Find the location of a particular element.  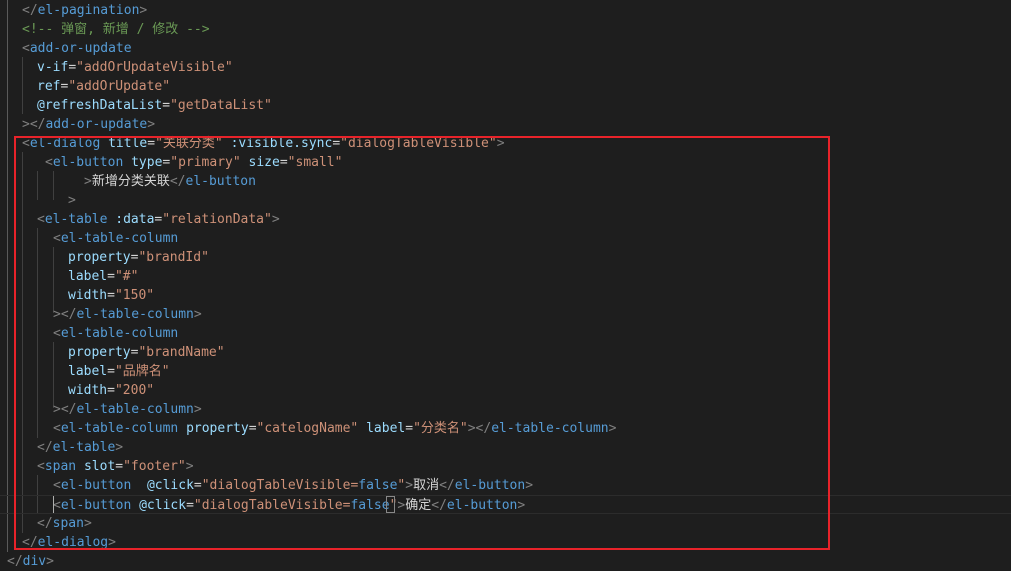

code-token: div is located at coordinates (34, 561).